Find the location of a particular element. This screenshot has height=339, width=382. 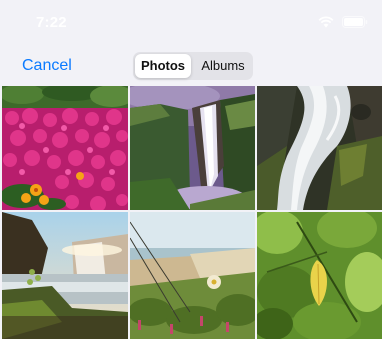

status-time: 7:22 is located at coordinates (51, 22).